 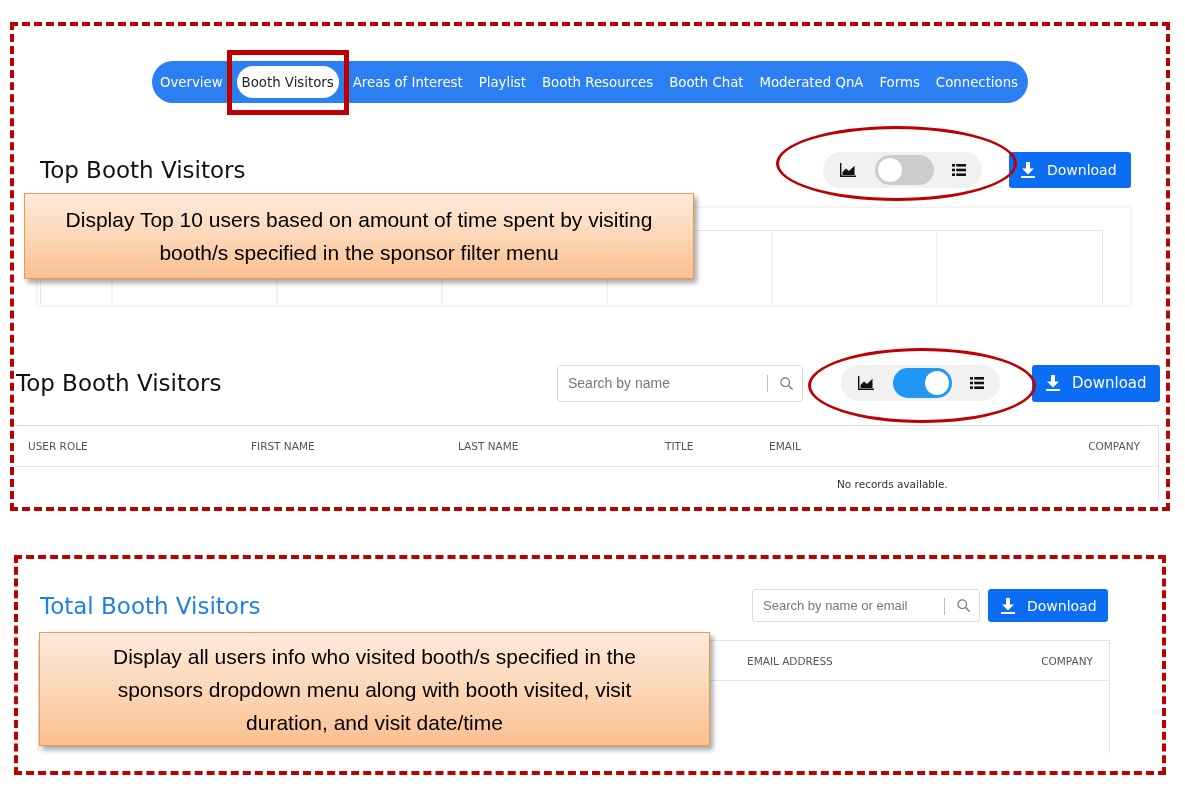 What do you see at coordinates (502, 82) in the screenshot?
I see `nav-tab: Playlist` at bounding box center [502, 82].